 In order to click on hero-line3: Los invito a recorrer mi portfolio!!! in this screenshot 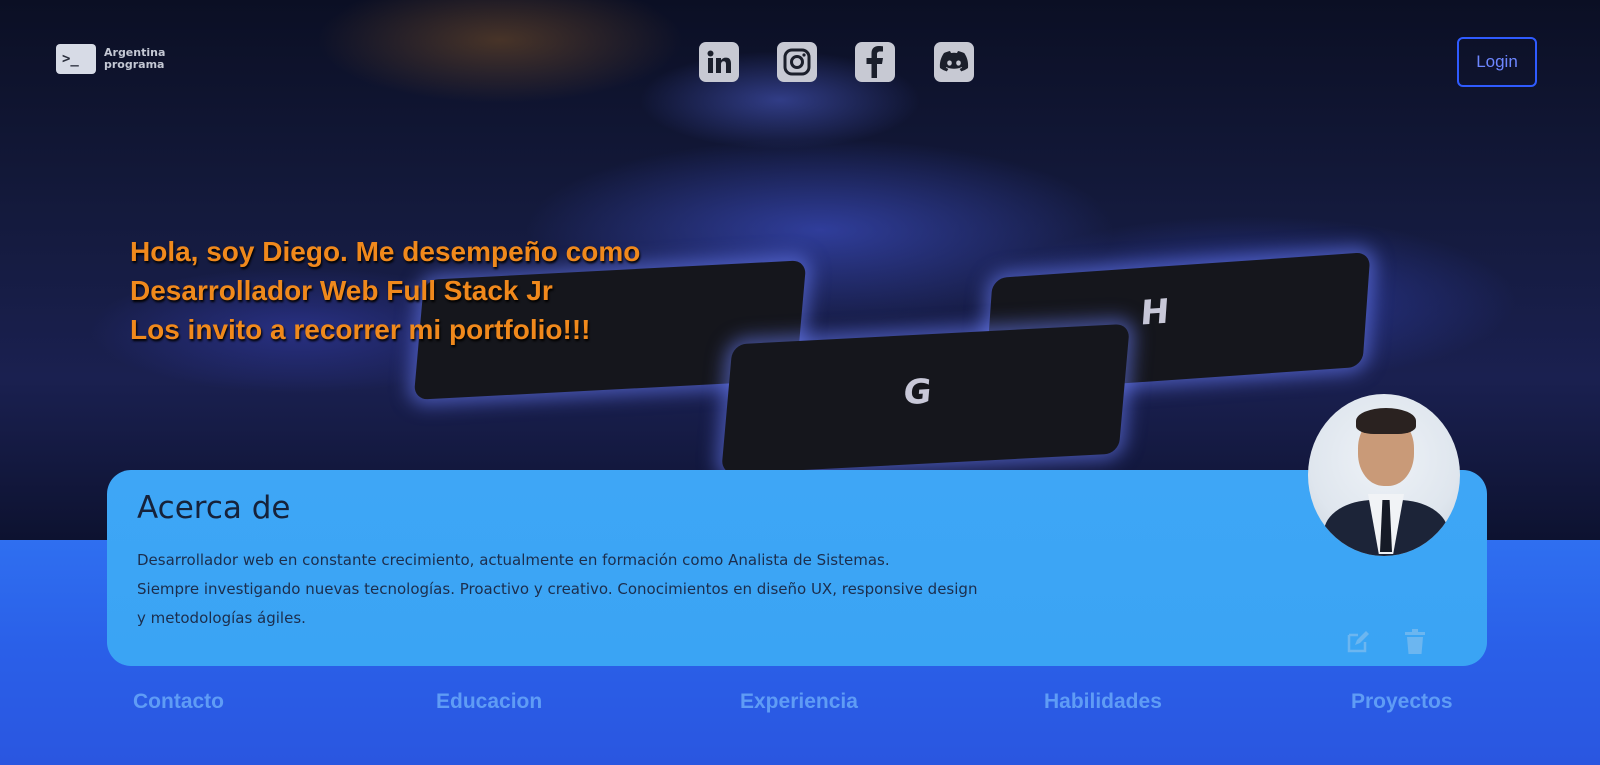, I will do `click(360, 329)`.